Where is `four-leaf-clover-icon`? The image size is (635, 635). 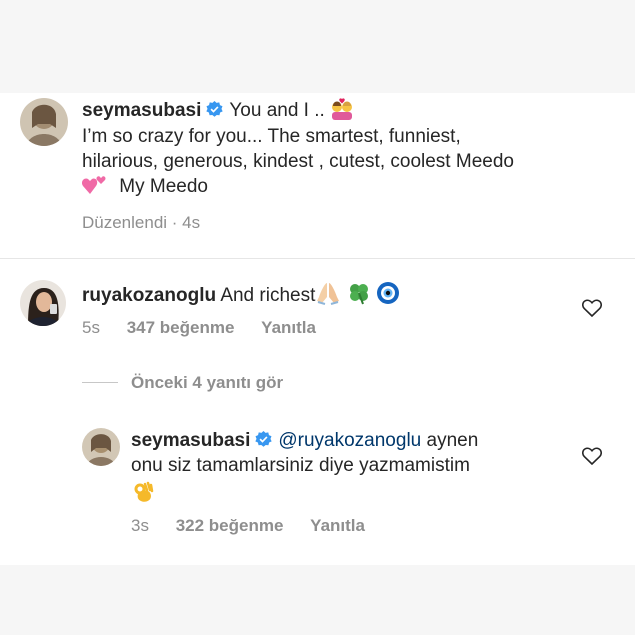
four-leaf-clover-icon is located at coordinates (359, 296).